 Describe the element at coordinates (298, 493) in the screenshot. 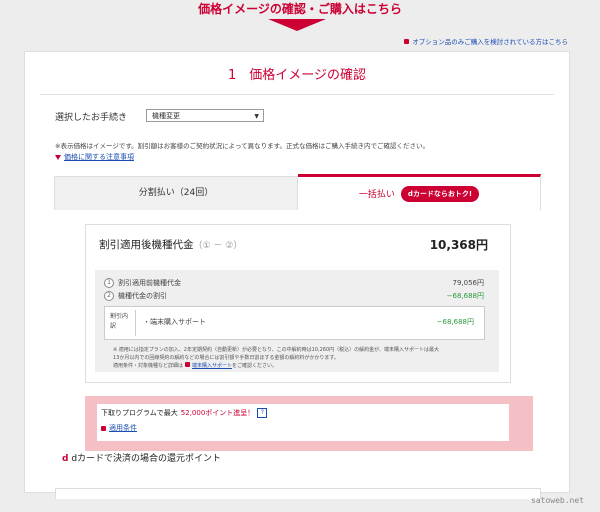

I see `points-section-top` at that location.